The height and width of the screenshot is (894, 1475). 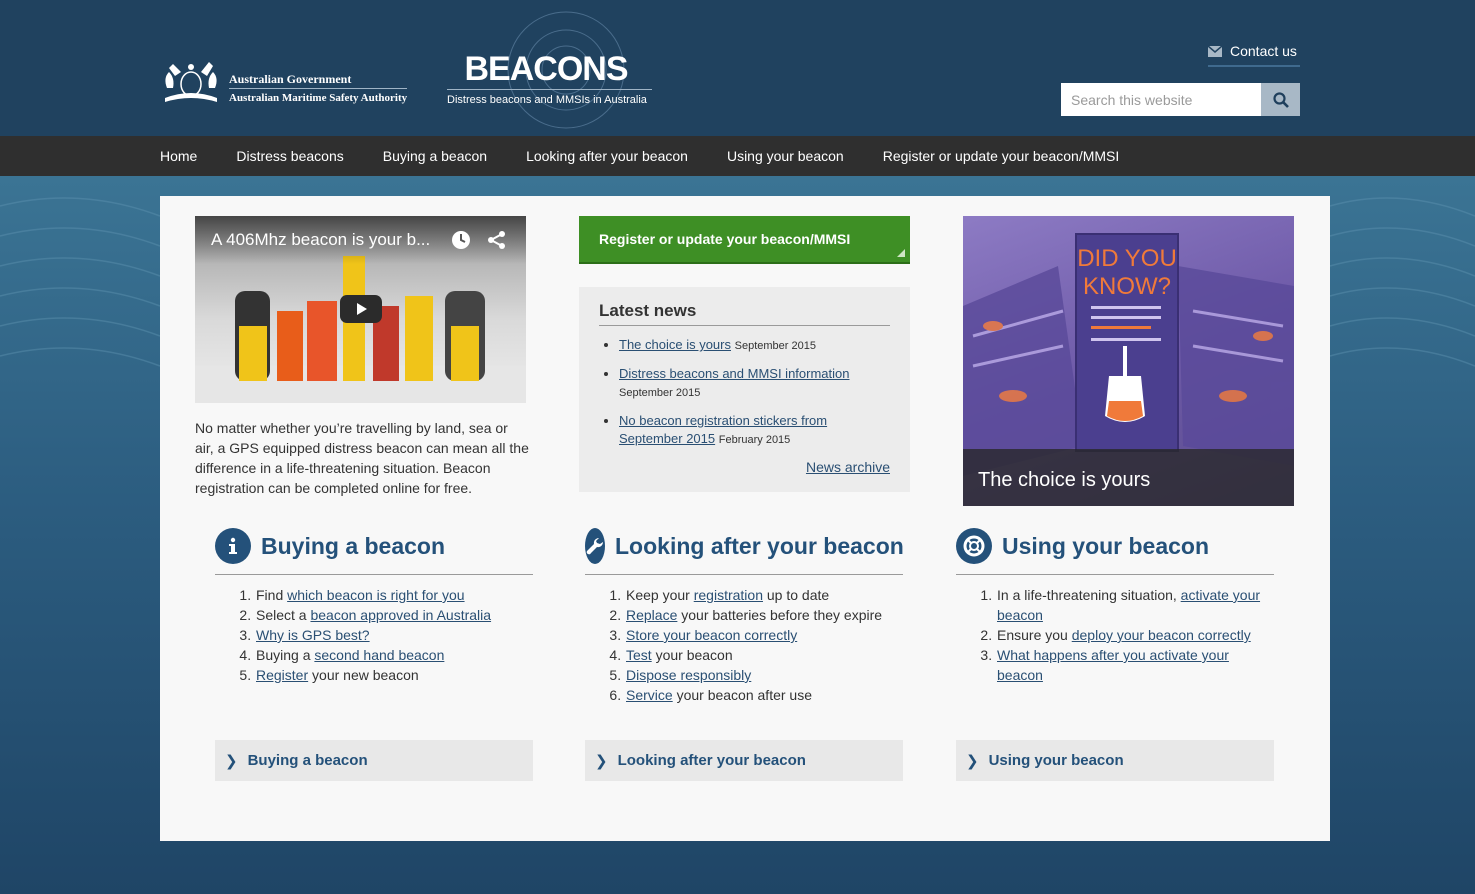 What do you see at coordinates (688, 675) in the screenshot?
I see `list-link: Dispose responsibly` at bounding box center [688, 675].